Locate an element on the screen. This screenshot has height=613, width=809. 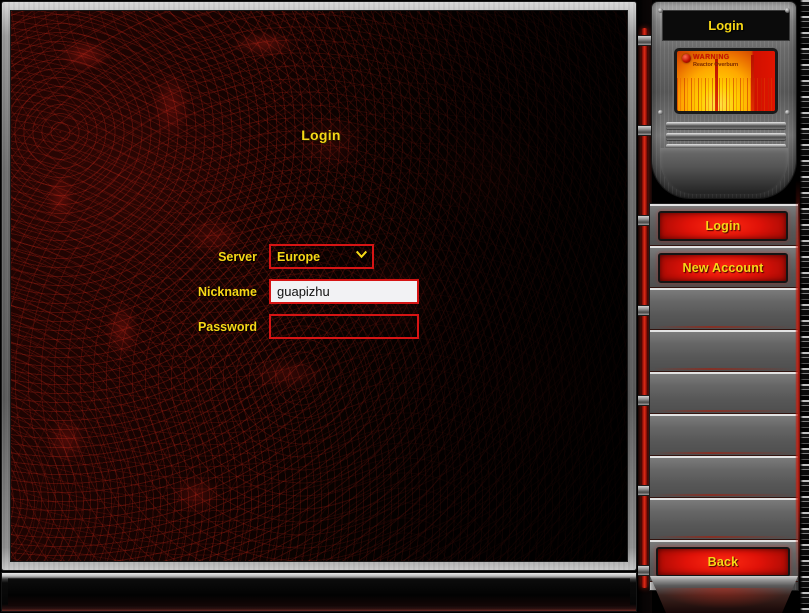
machine-screen: WARNING Reactor Overburn is located at coordinates (726, 81).